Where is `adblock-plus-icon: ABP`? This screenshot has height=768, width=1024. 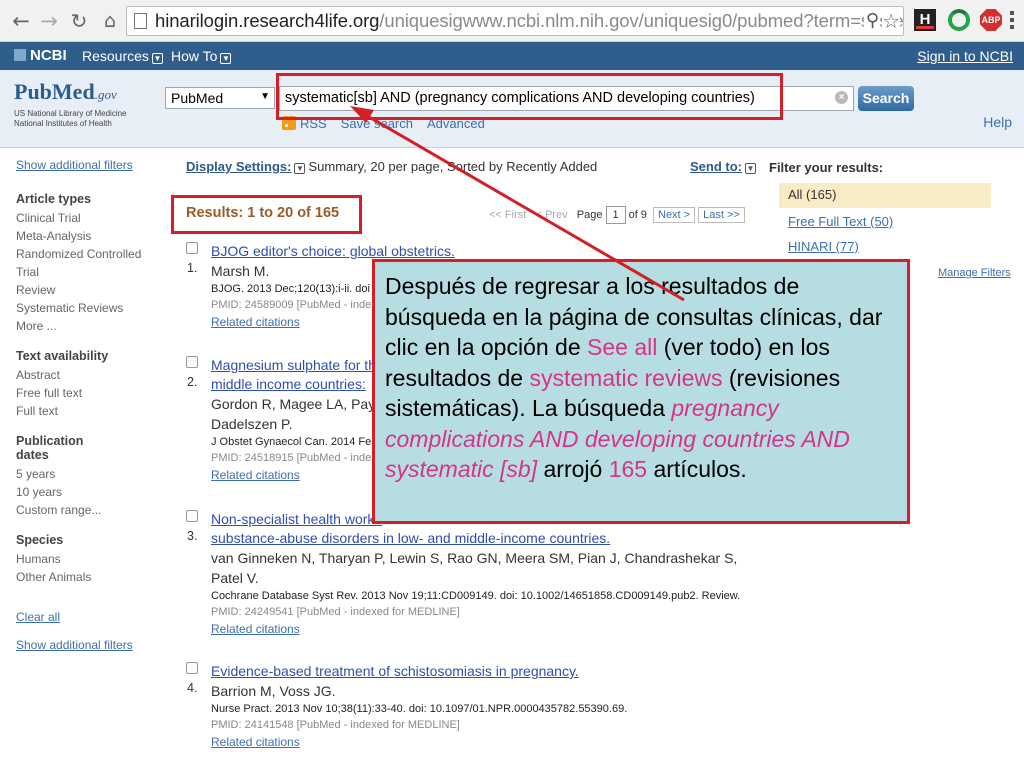
adblock-plus-icon: ABP is located at coordinates (991, 20).